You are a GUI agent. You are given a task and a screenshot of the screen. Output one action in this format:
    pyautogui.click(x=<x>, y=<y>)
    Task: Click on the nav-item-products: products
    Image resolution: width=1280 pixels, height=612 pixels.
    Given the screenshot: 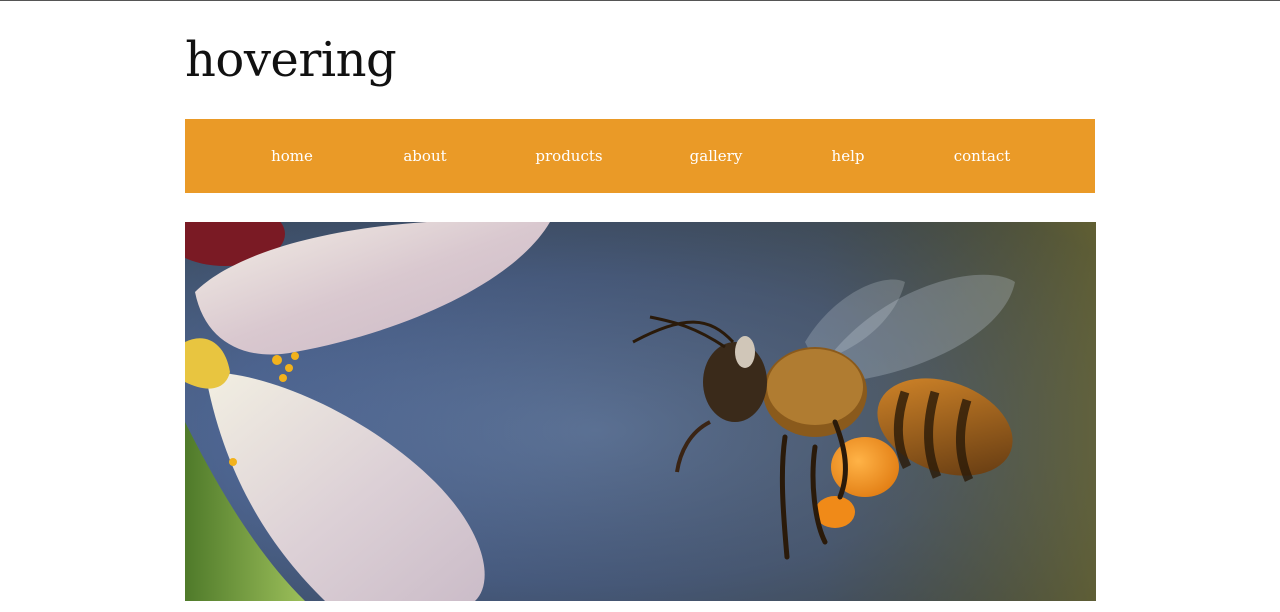 What is the action you would take?
    pyautogui.click(x=568, y=156)
    